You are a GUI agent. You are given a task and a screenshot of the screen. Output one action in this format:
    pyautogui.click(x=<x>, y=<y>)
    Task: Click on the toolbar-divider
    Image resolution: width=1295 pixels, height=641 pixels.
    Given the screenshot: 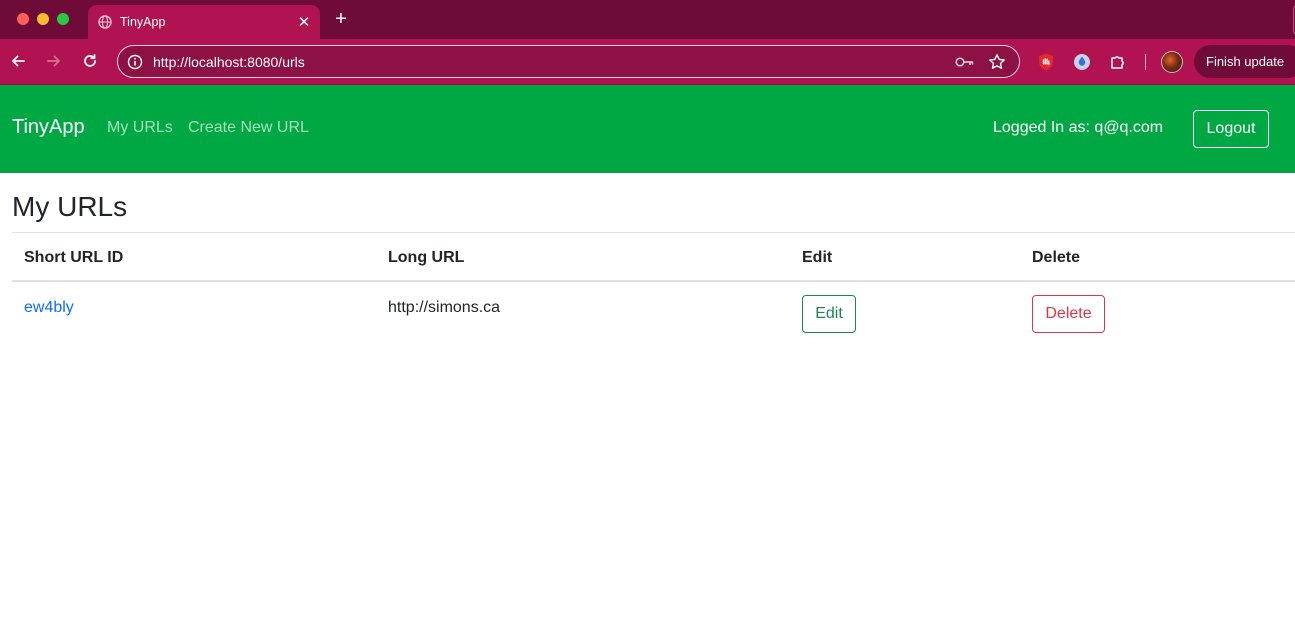 What is the action you would take?
    pyautogui.click(x=1145, y=62)
    